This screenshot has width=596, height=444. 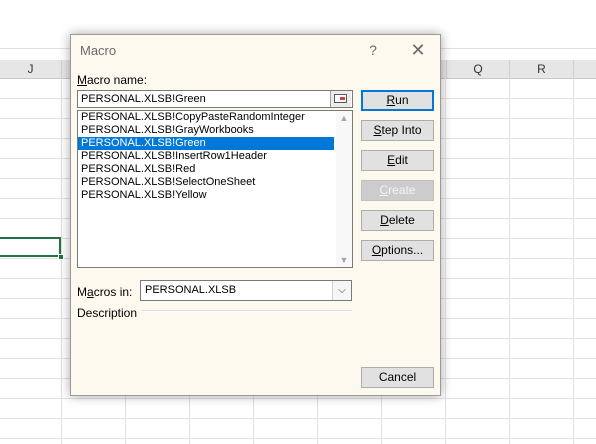 What do you see at coordinates (31, 69) in the screenshot?
I see `column-header-j: J` at bounding box center [31, 69].